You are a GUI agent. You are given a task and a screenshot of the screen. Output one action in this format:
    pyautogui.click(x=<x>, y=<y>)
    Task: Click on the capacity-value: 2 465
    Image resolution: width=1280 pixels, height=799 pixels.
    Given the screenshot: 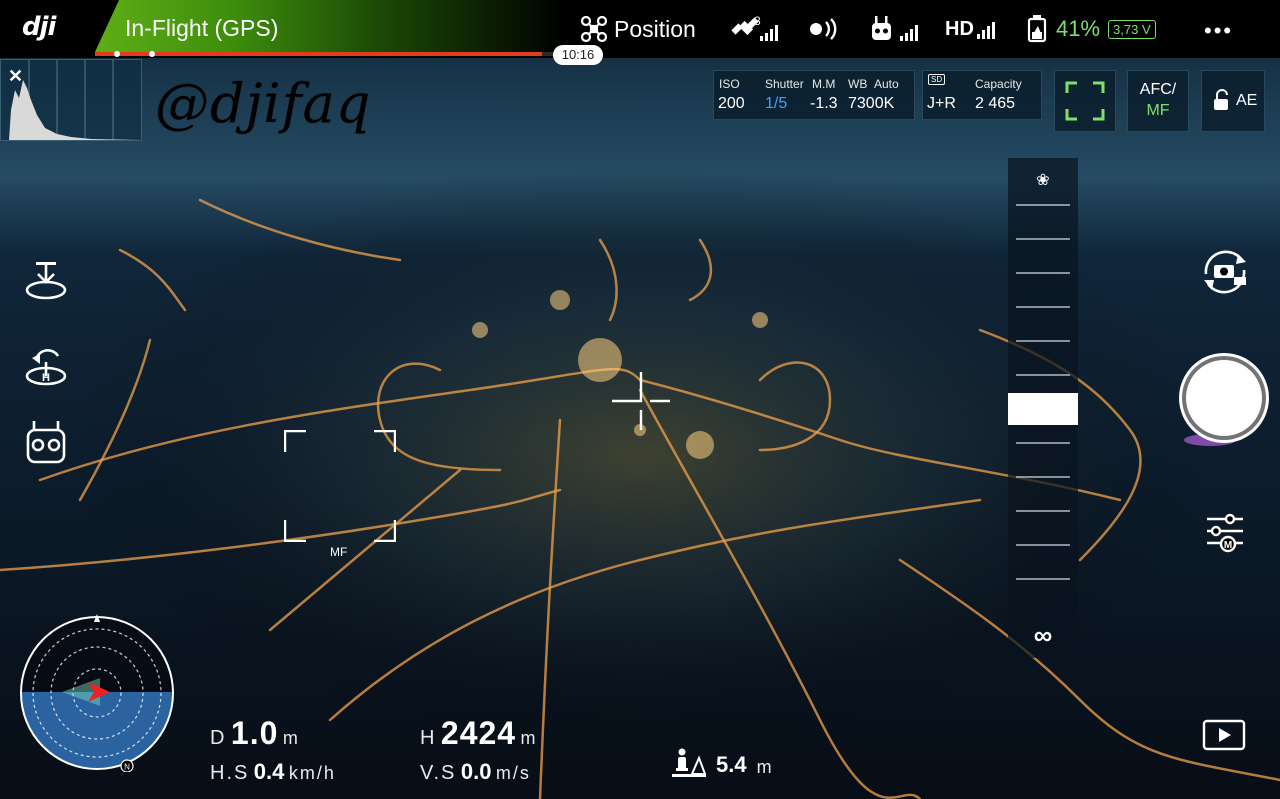 What is the action you would take?
    pyautogui.click(x=995, y=103)
    